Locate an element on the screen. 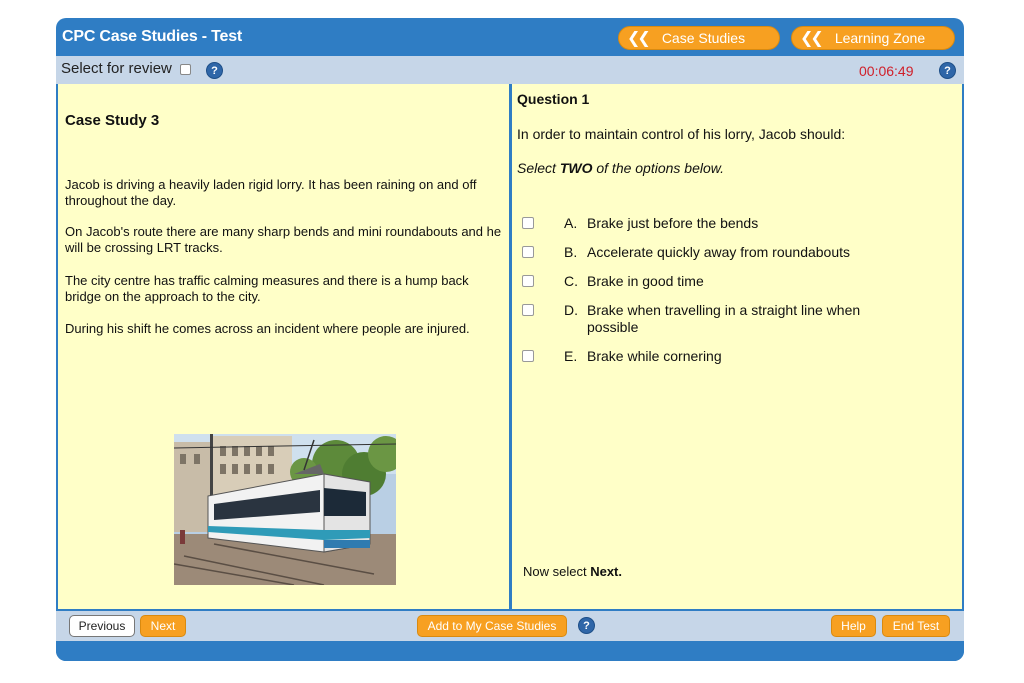  instruction-text: of the options below. is located at coordinates (658, 168).